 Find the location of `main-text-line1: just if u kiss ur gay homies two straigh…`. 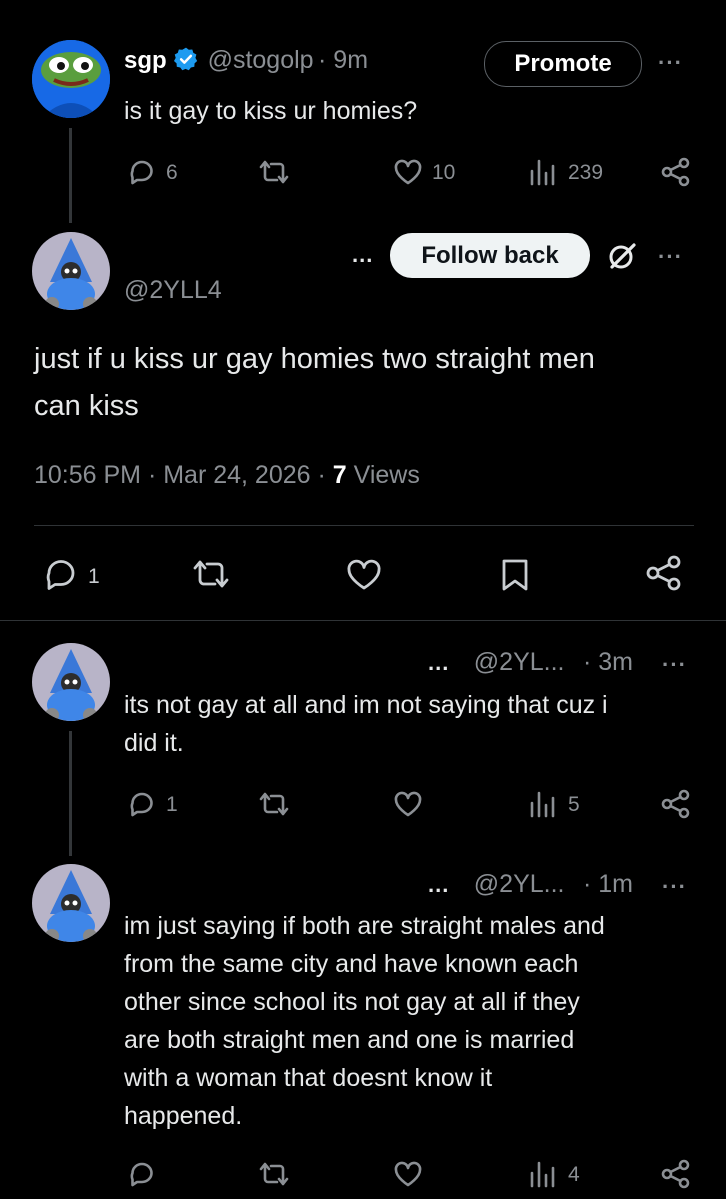

main-text-line1: just if u kiss ur gay homies two straigh… is located at coordinates (314, 359).